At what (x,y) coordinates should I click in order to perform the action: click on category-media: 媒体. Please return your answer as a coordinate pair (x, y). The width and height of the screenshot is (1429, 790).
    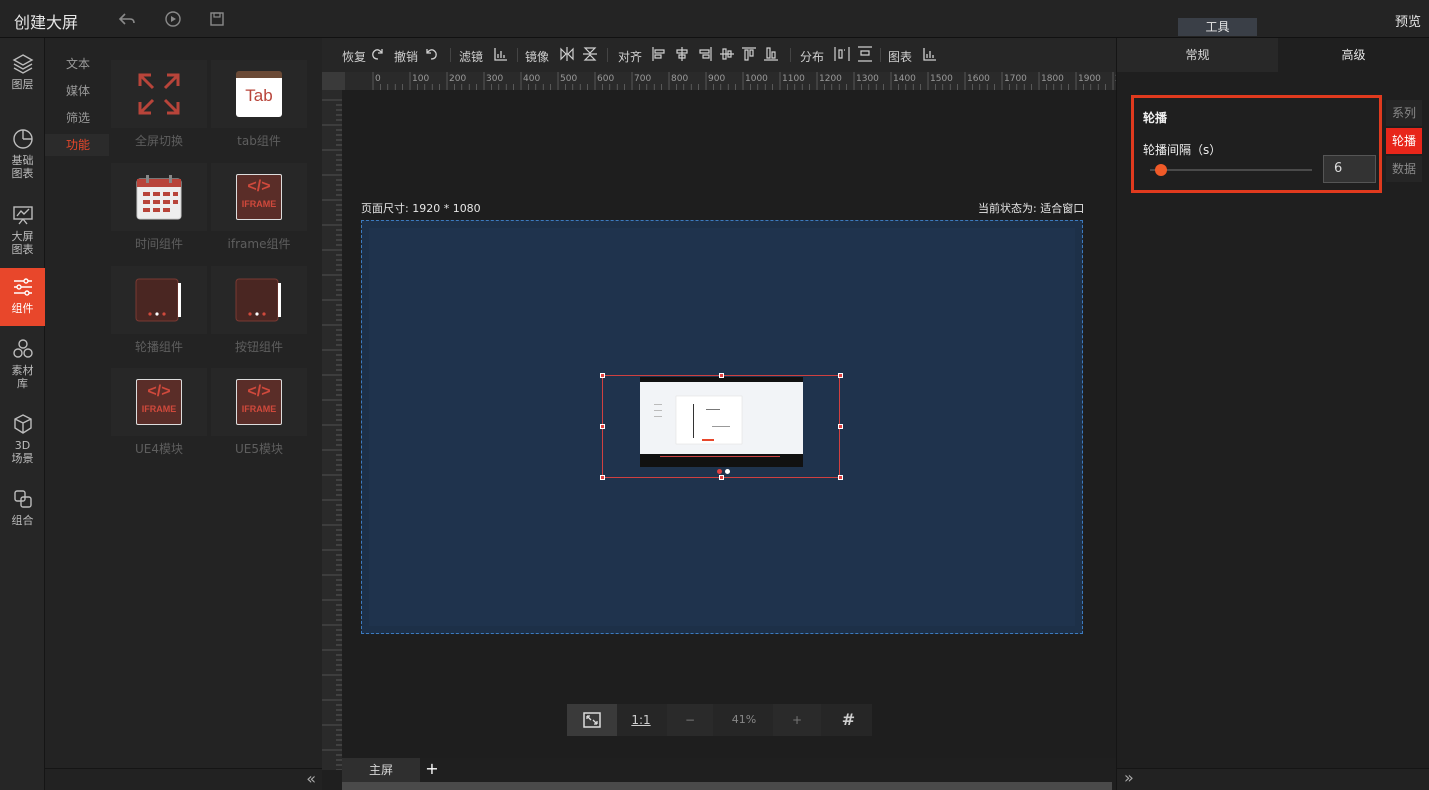
    Looking at the image, I should click on (77, 91).